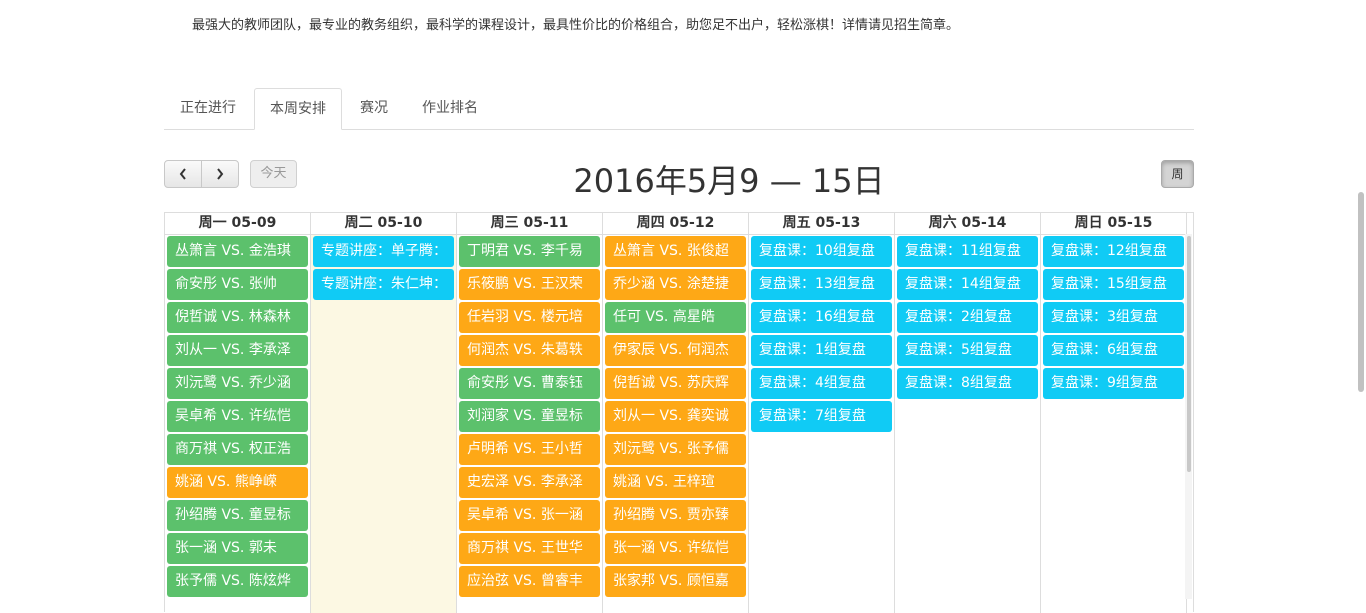 Image resolution: width=1366 pixels, height=613 pixels. What do you see at coordinates (1113, 350) in the screenshot?
I see `calendar-event: 复盘课：6组复盘` at bounding box center [1113, 350].